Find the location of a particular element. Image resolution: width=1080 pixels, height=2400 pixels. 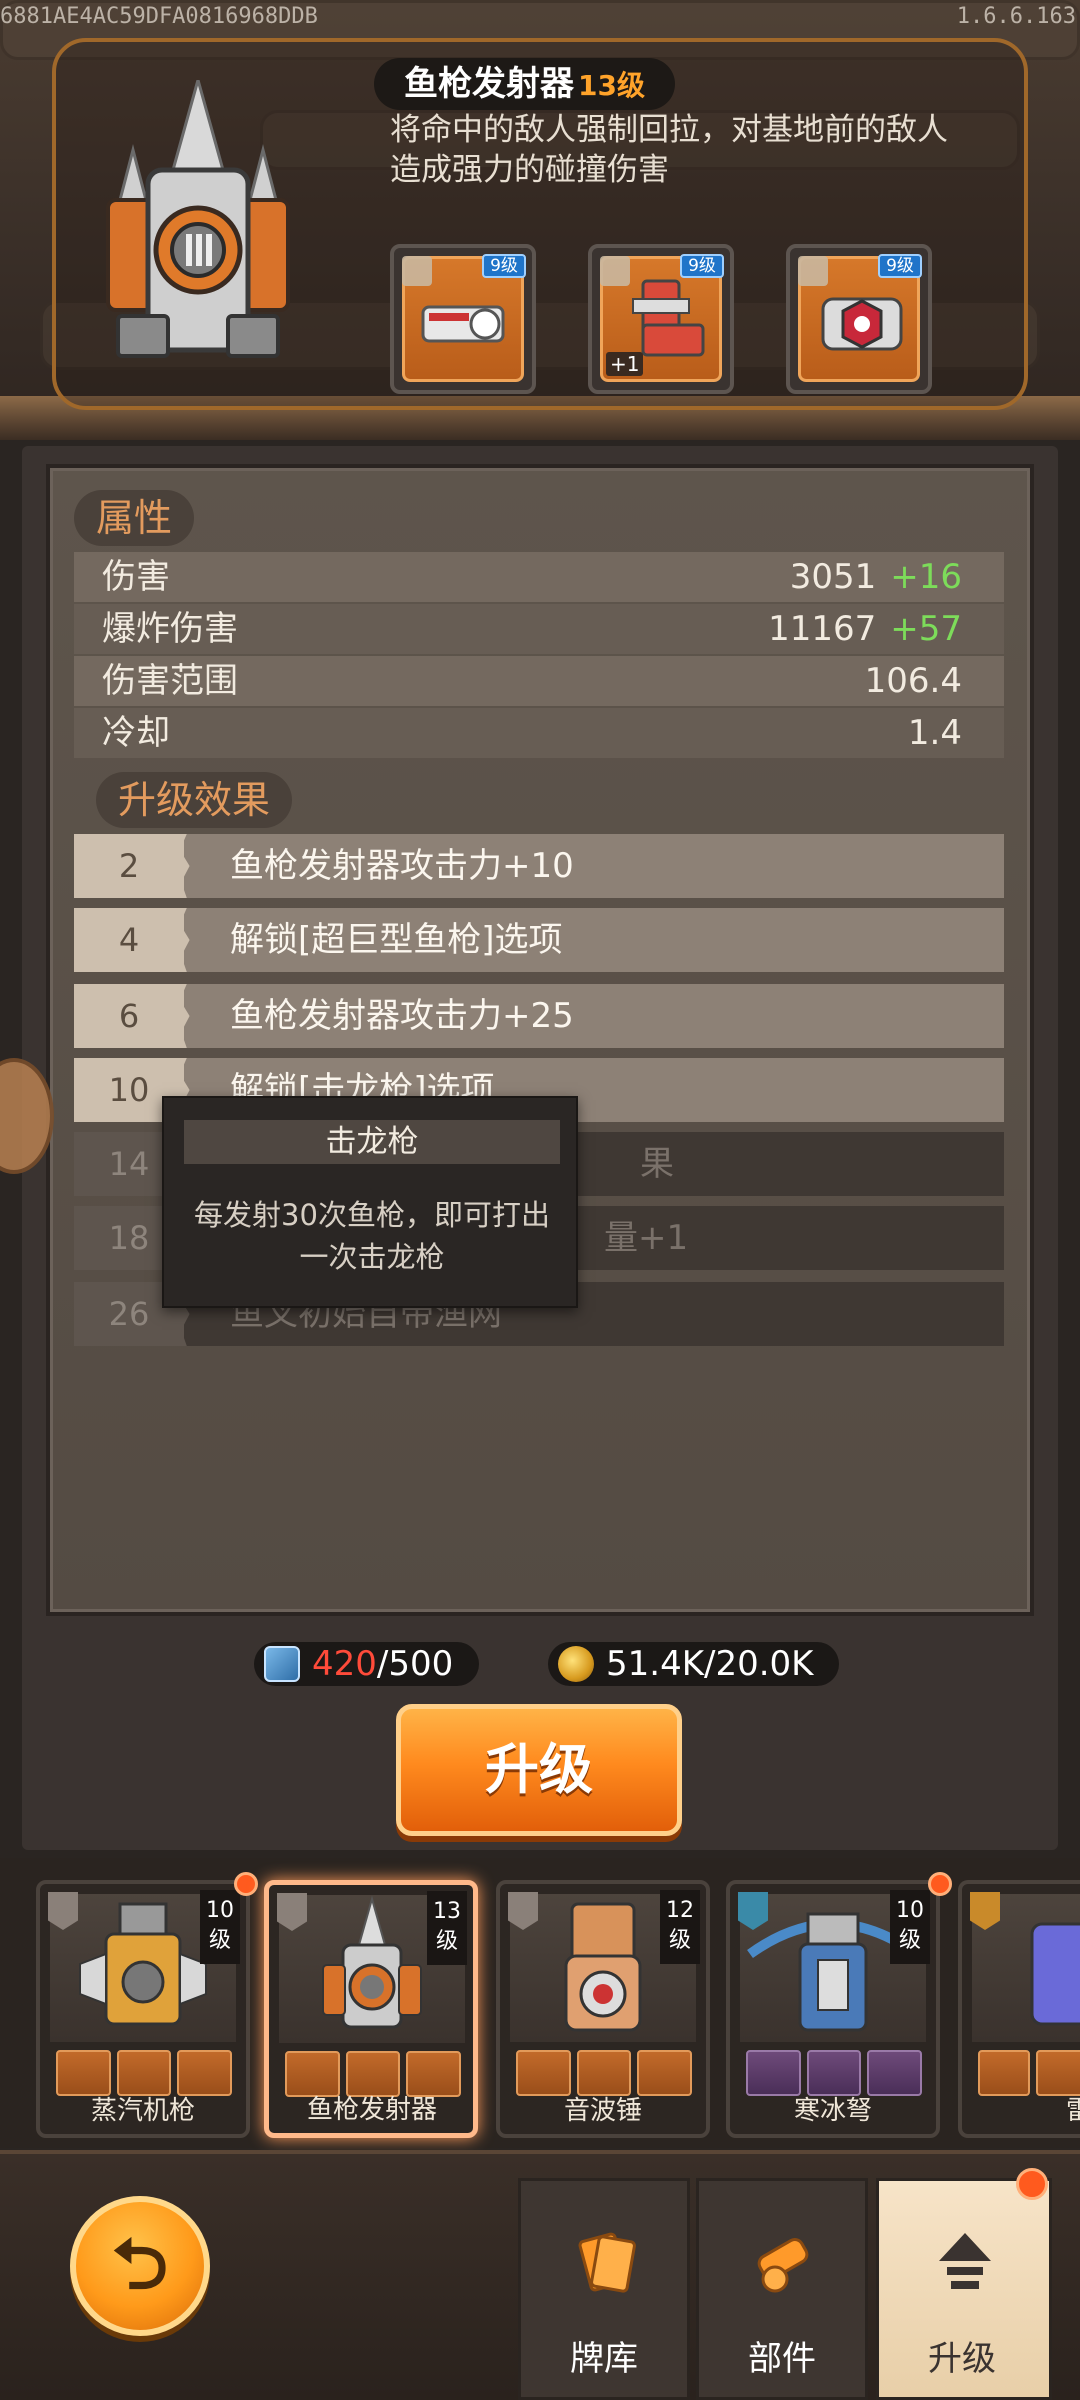

blueprint-card-icon is located at coordinates (282, 1664).